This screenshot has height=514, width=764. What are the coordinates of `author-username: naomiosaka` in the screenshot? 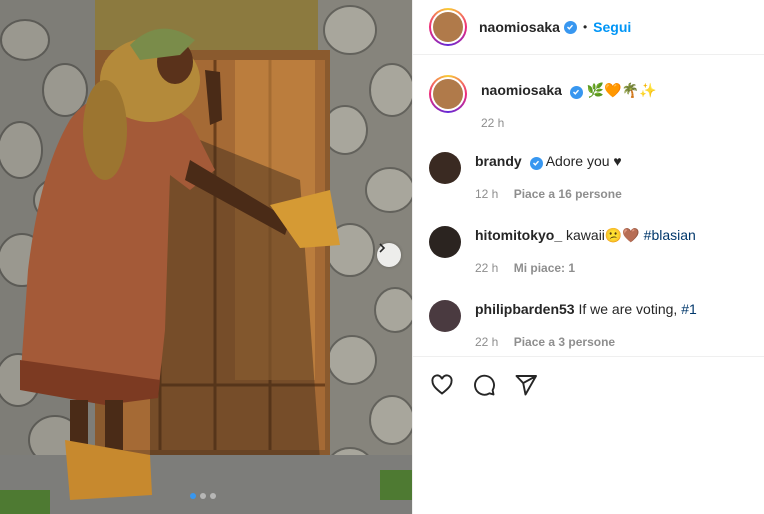 It's located at (519, 27).